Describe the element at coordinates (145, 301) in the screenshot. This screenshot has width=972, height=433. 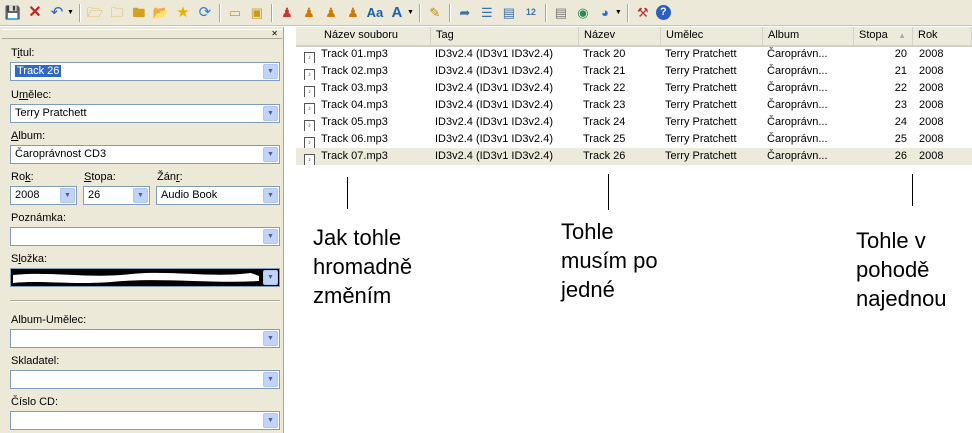
I see `panel-divider` at that location.